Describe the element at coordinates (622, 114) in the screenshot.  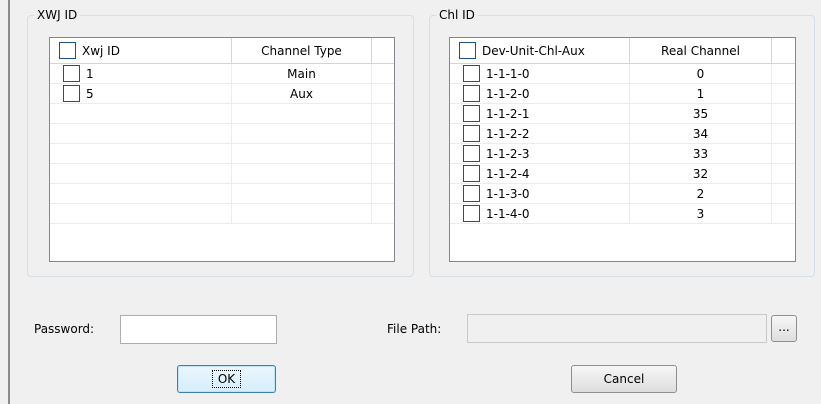
I see `chl-table-row: 1-1-2-1 35` at that location.